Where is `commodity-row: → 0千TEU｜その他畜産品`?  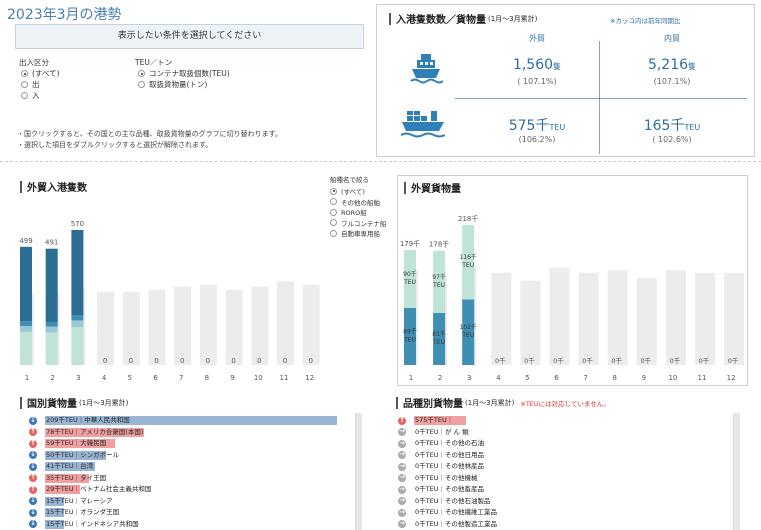 commodity-row: → 0千TEU｜その他畜産品 is located at coordinates (563, 490).